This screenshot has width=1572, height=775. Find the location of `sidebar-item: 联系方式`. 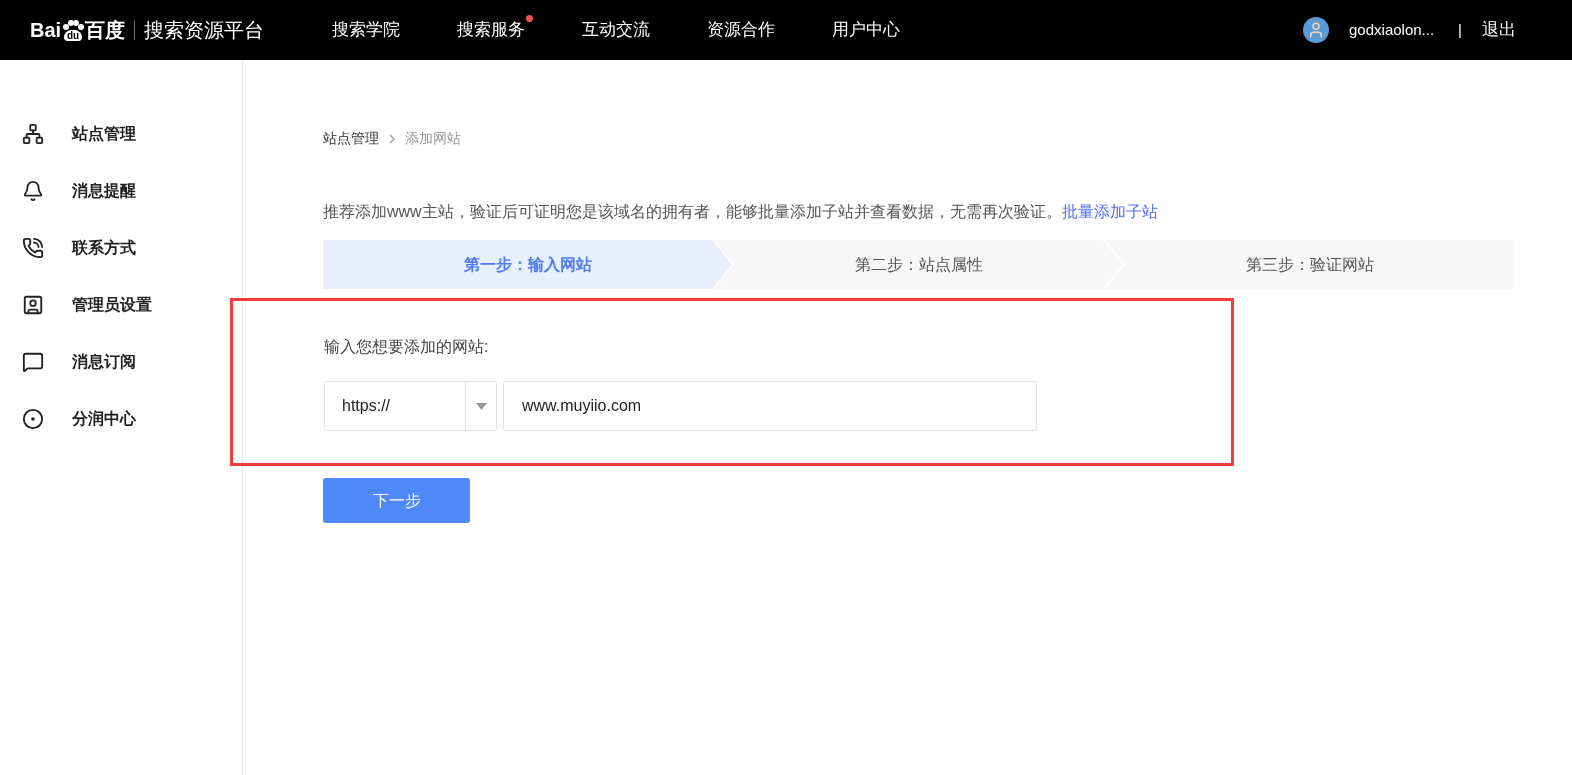

sidebar-item: 联系方式 is located at coordinates (132, 248).